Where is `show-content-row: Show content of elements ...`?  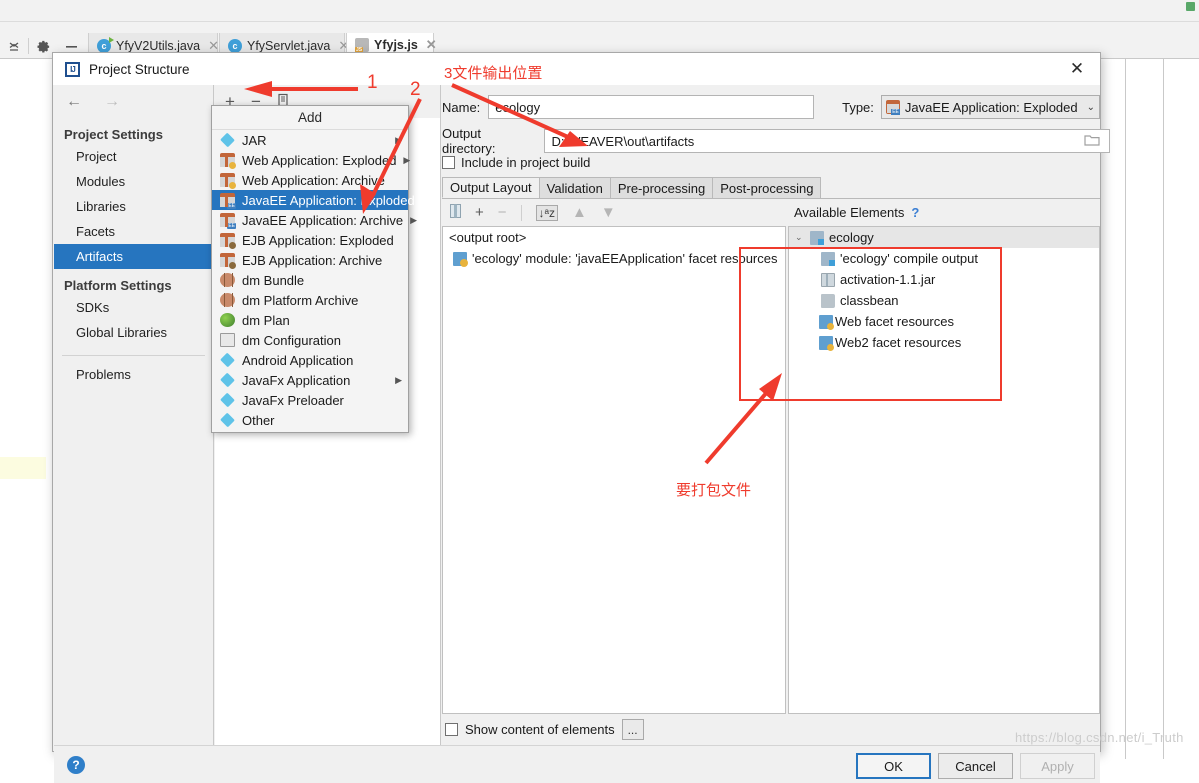
show-content-row: Show content of elements ... is located at coordinates (543, 729).